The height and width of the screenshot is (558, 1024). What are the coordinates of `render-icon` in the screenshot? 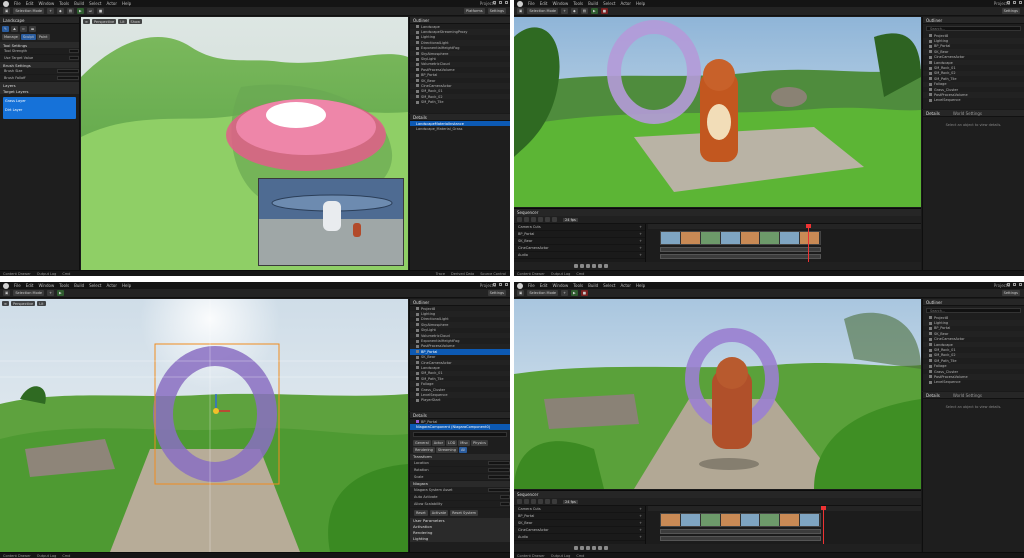 It's located at (540, 219).